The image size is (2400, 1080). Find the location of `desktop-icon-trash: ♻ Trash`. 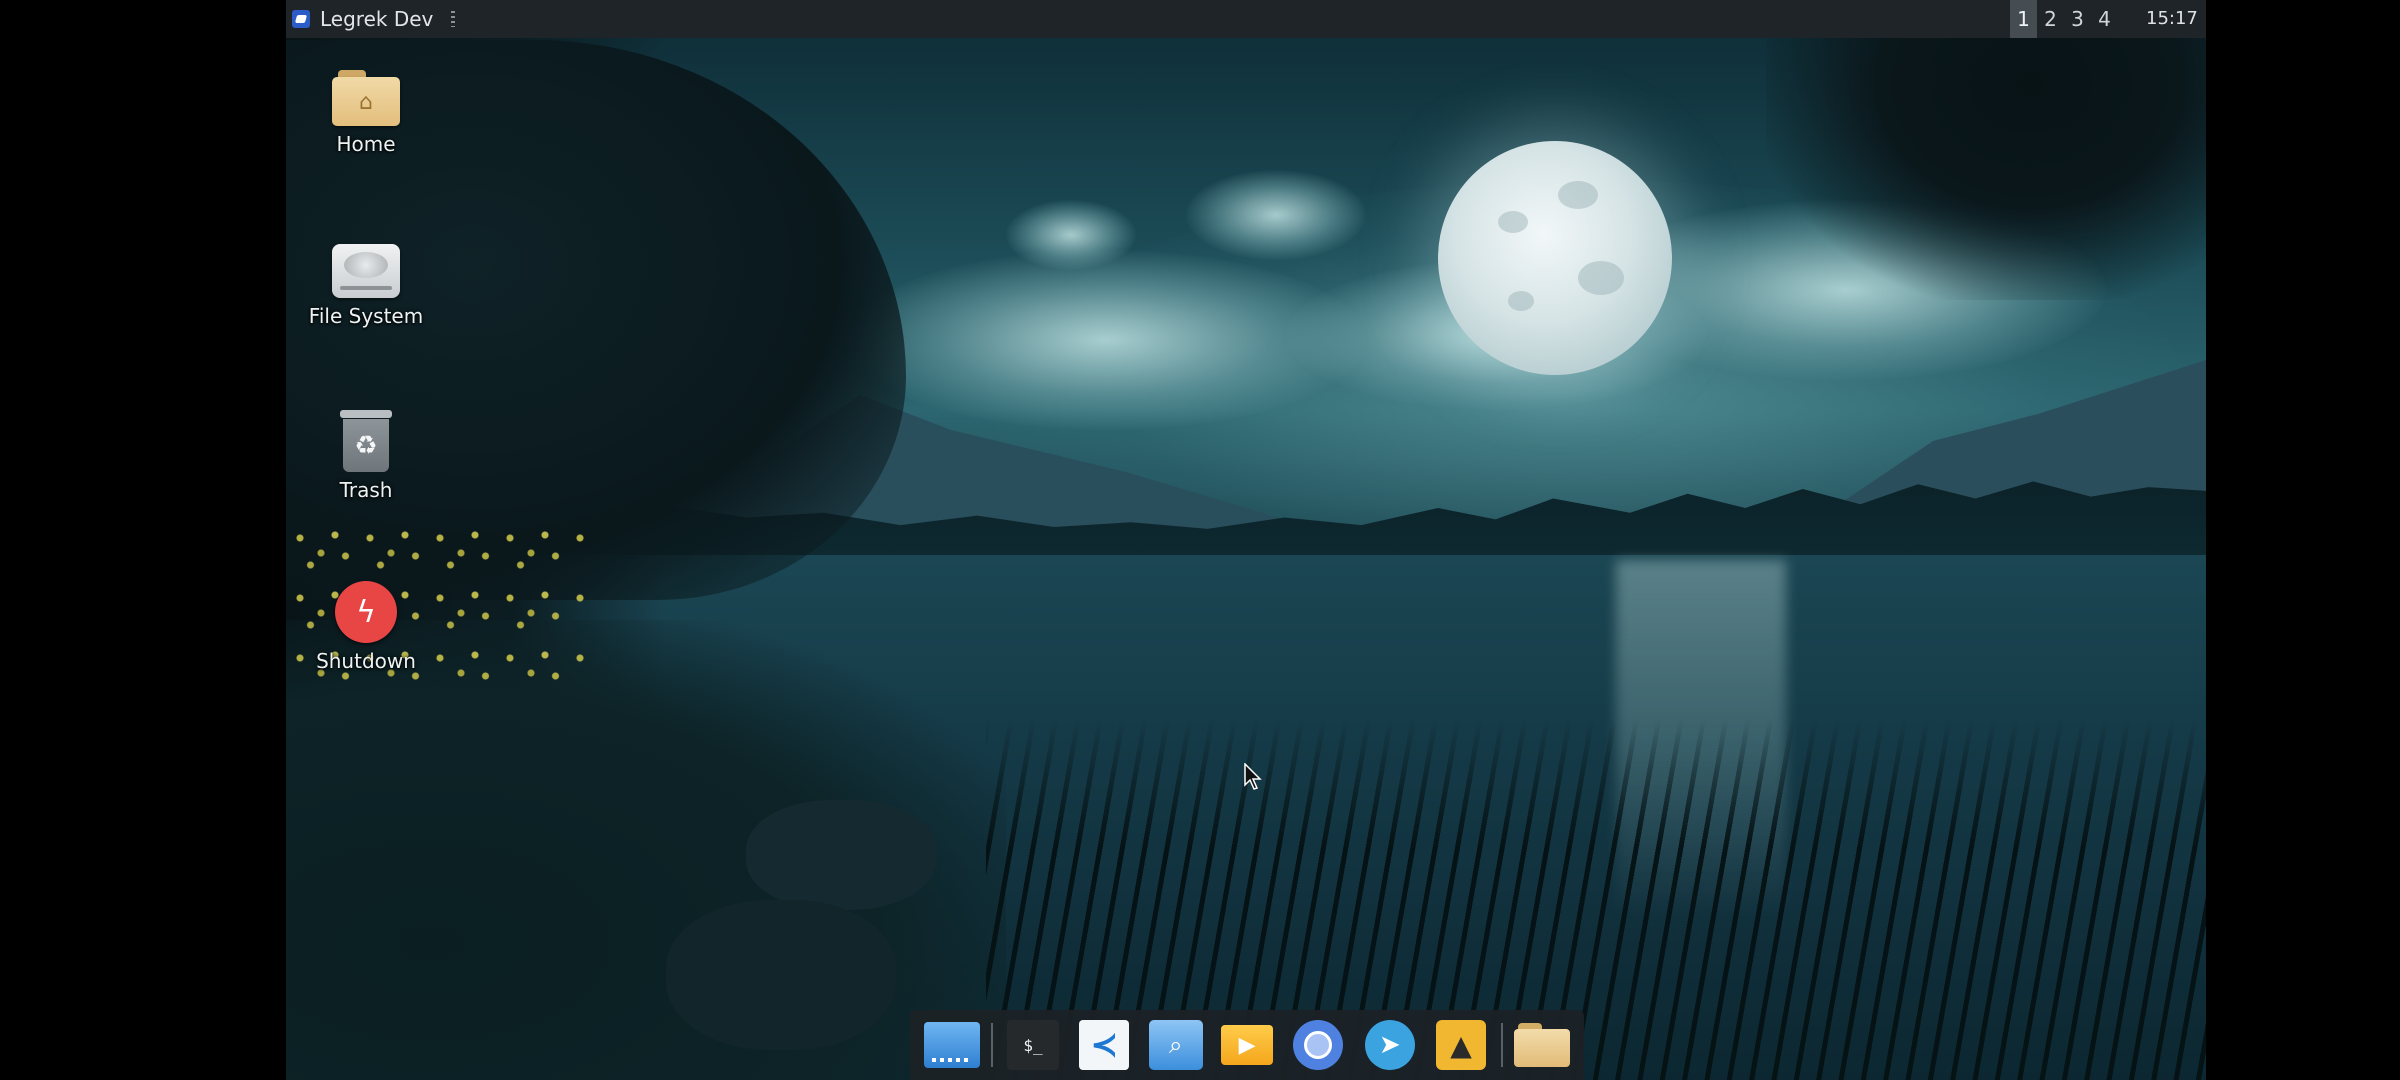

desktop-icon-trash: ♻ Trash is located at coordinates (366, 456).